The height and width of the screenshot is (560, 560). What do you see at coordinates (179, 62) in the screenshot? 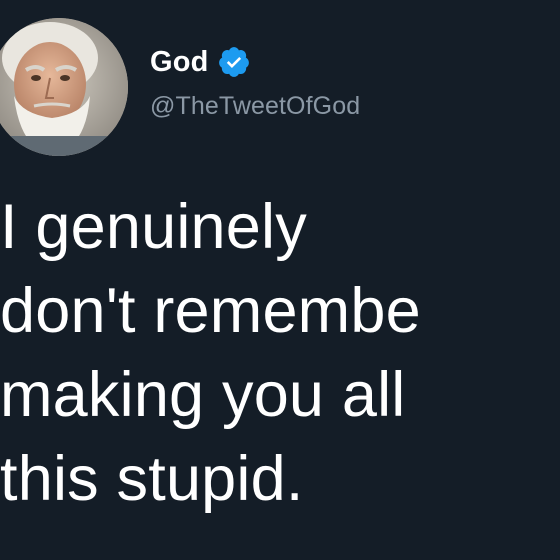
I see `display-name: God` at bounding box center [179, 62].